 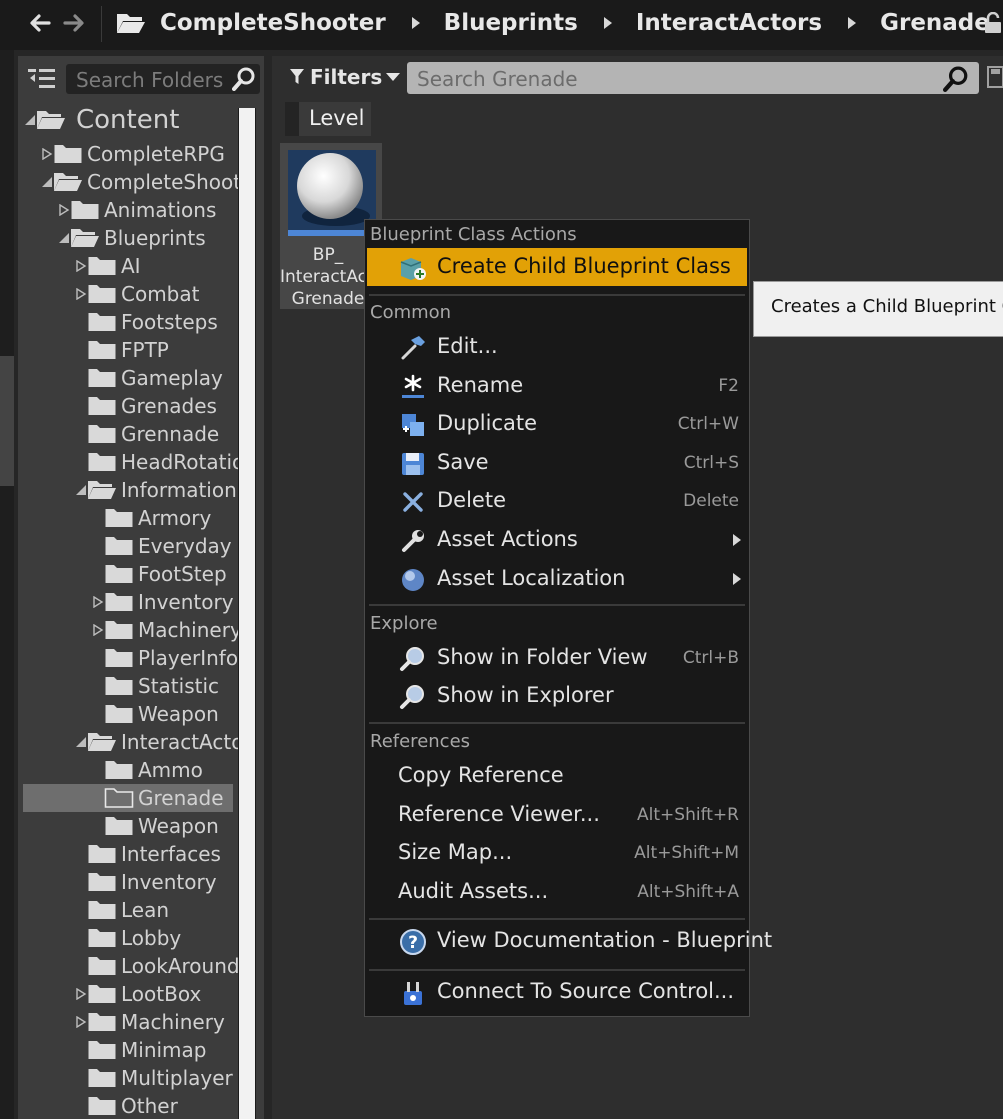 What do you see at coordinates (887, 306) in the screenshot?
I see `tooltip-text: Creates a Child Blueprint Class` at bounding box center [887, 306].